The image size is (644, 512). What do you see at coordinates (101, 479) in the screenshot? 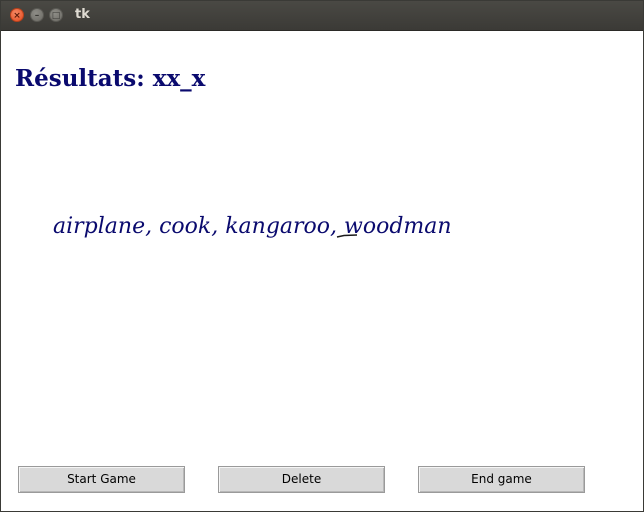
I see `start-game-button: Start Game` at bounding box center [101, 479].